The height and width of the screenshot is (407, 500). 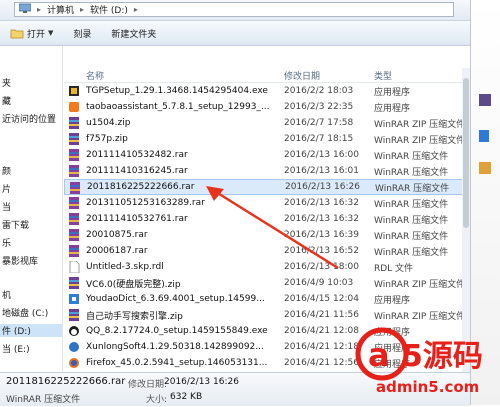 I want to click on selected-file-name: 2011816225222666.rar, so click(x=66, y=381).